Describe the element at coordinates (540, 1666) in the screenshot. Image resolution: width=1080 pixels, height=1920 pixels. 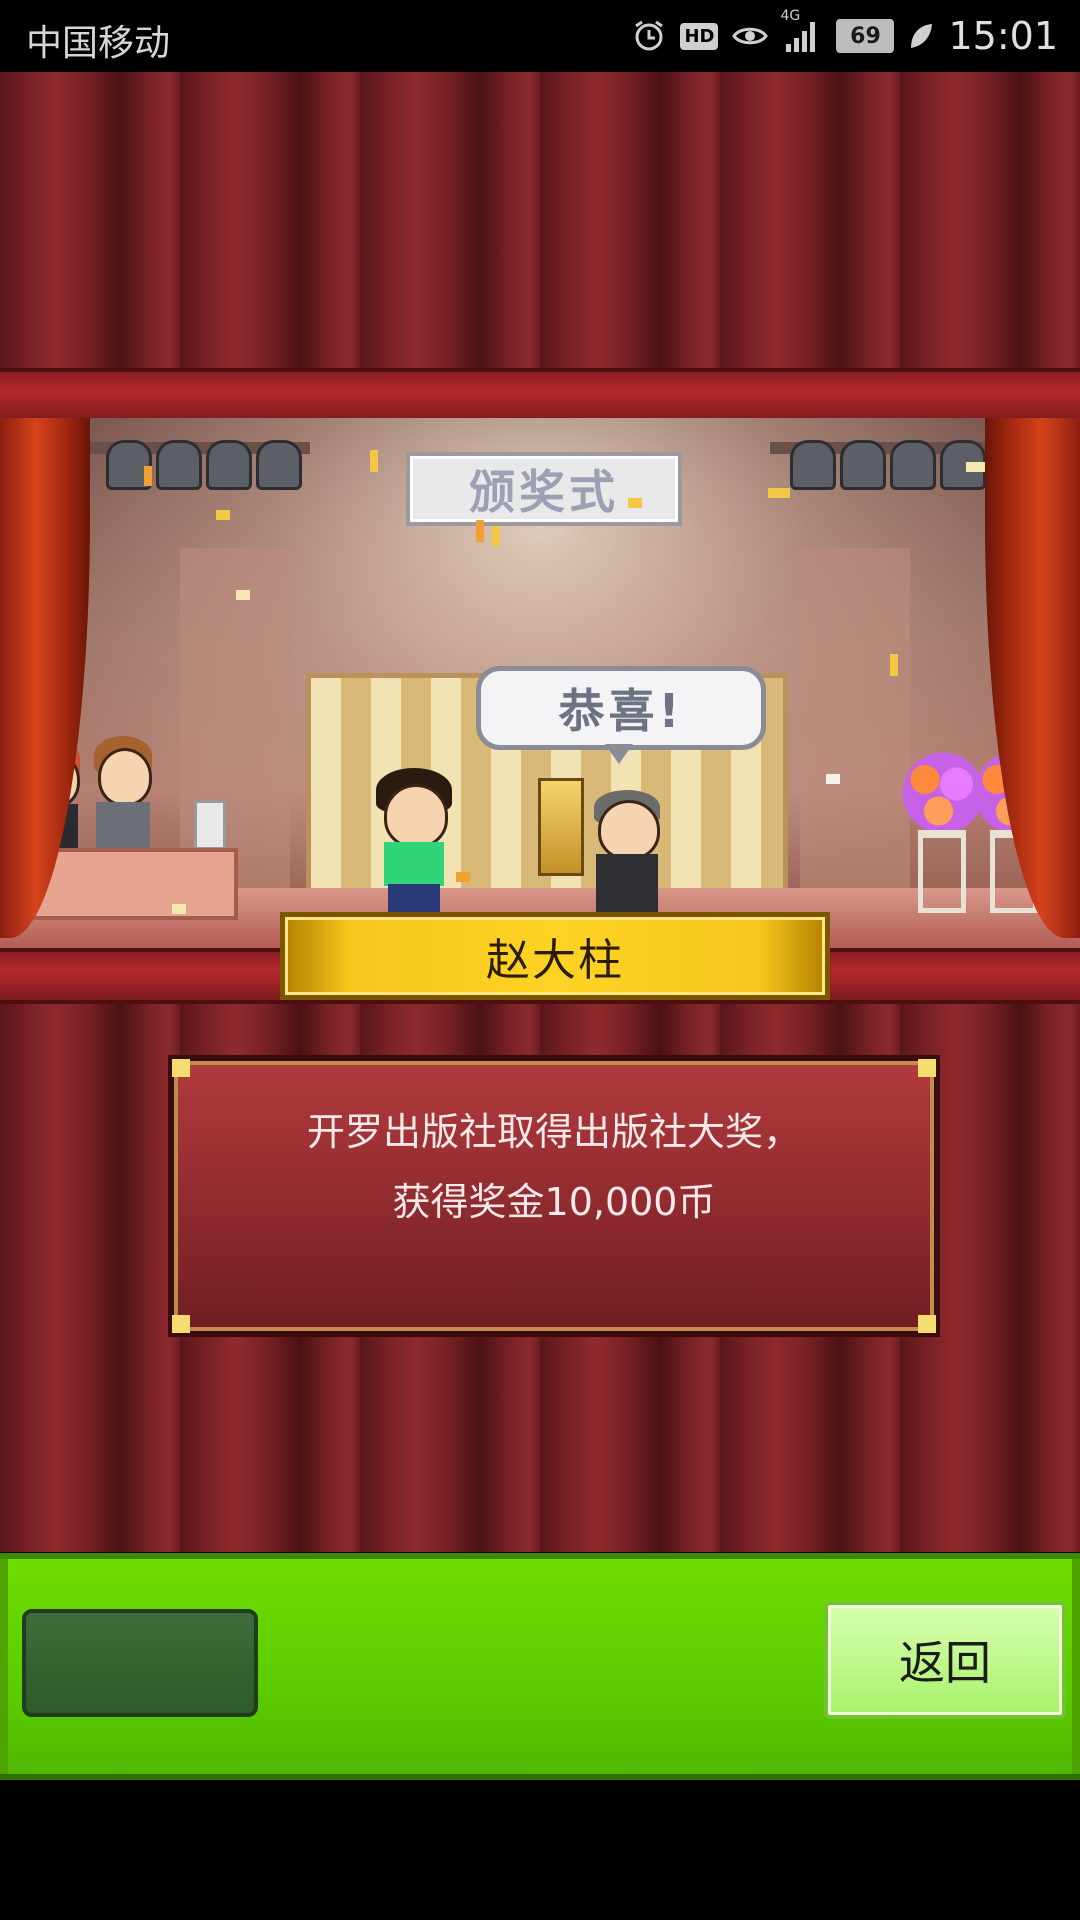
I see `bottom-action-bar: 返回` at that location.